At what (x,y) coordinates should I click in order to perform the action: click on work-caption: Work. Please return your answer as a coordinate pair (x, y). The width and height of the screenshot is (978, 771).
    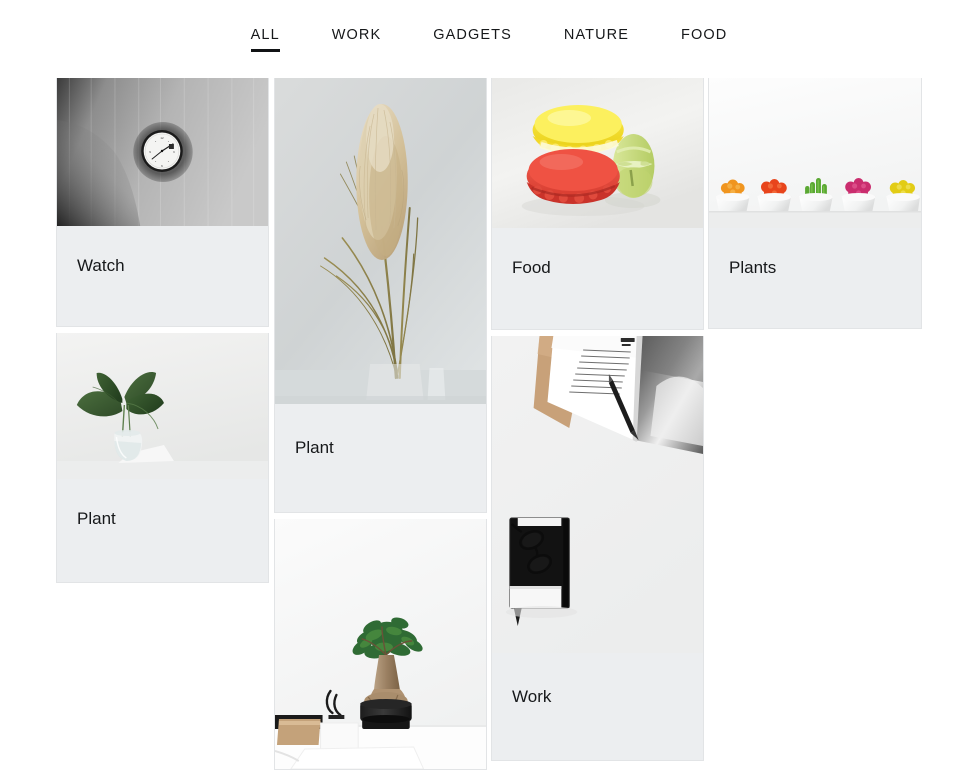
    Looking at the image, I should click on (597, 706).